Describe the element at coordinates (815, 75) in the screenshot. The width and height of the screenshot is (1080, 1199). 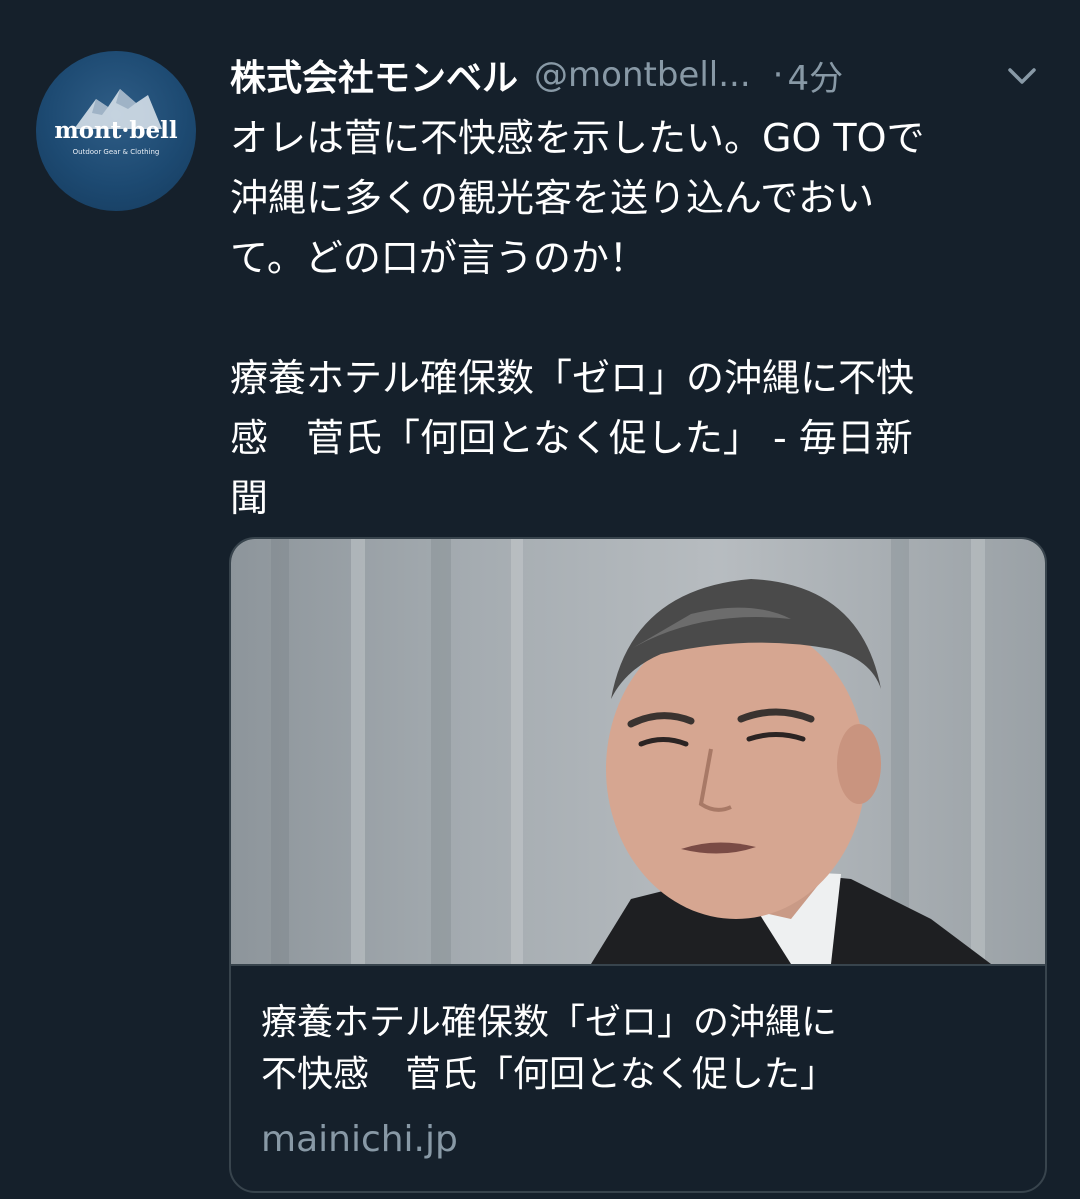
I see `timestamp: 4分` at that location.